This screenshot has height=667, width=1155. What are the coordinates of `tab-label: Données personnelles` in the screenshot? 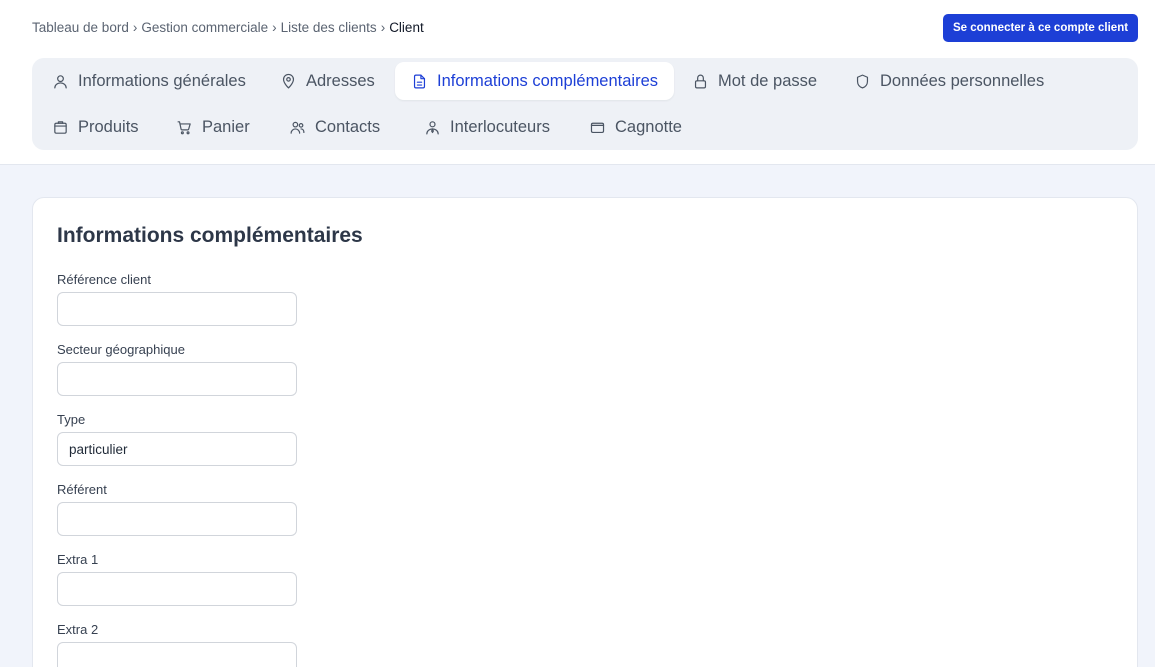 It's located at (962, 80).